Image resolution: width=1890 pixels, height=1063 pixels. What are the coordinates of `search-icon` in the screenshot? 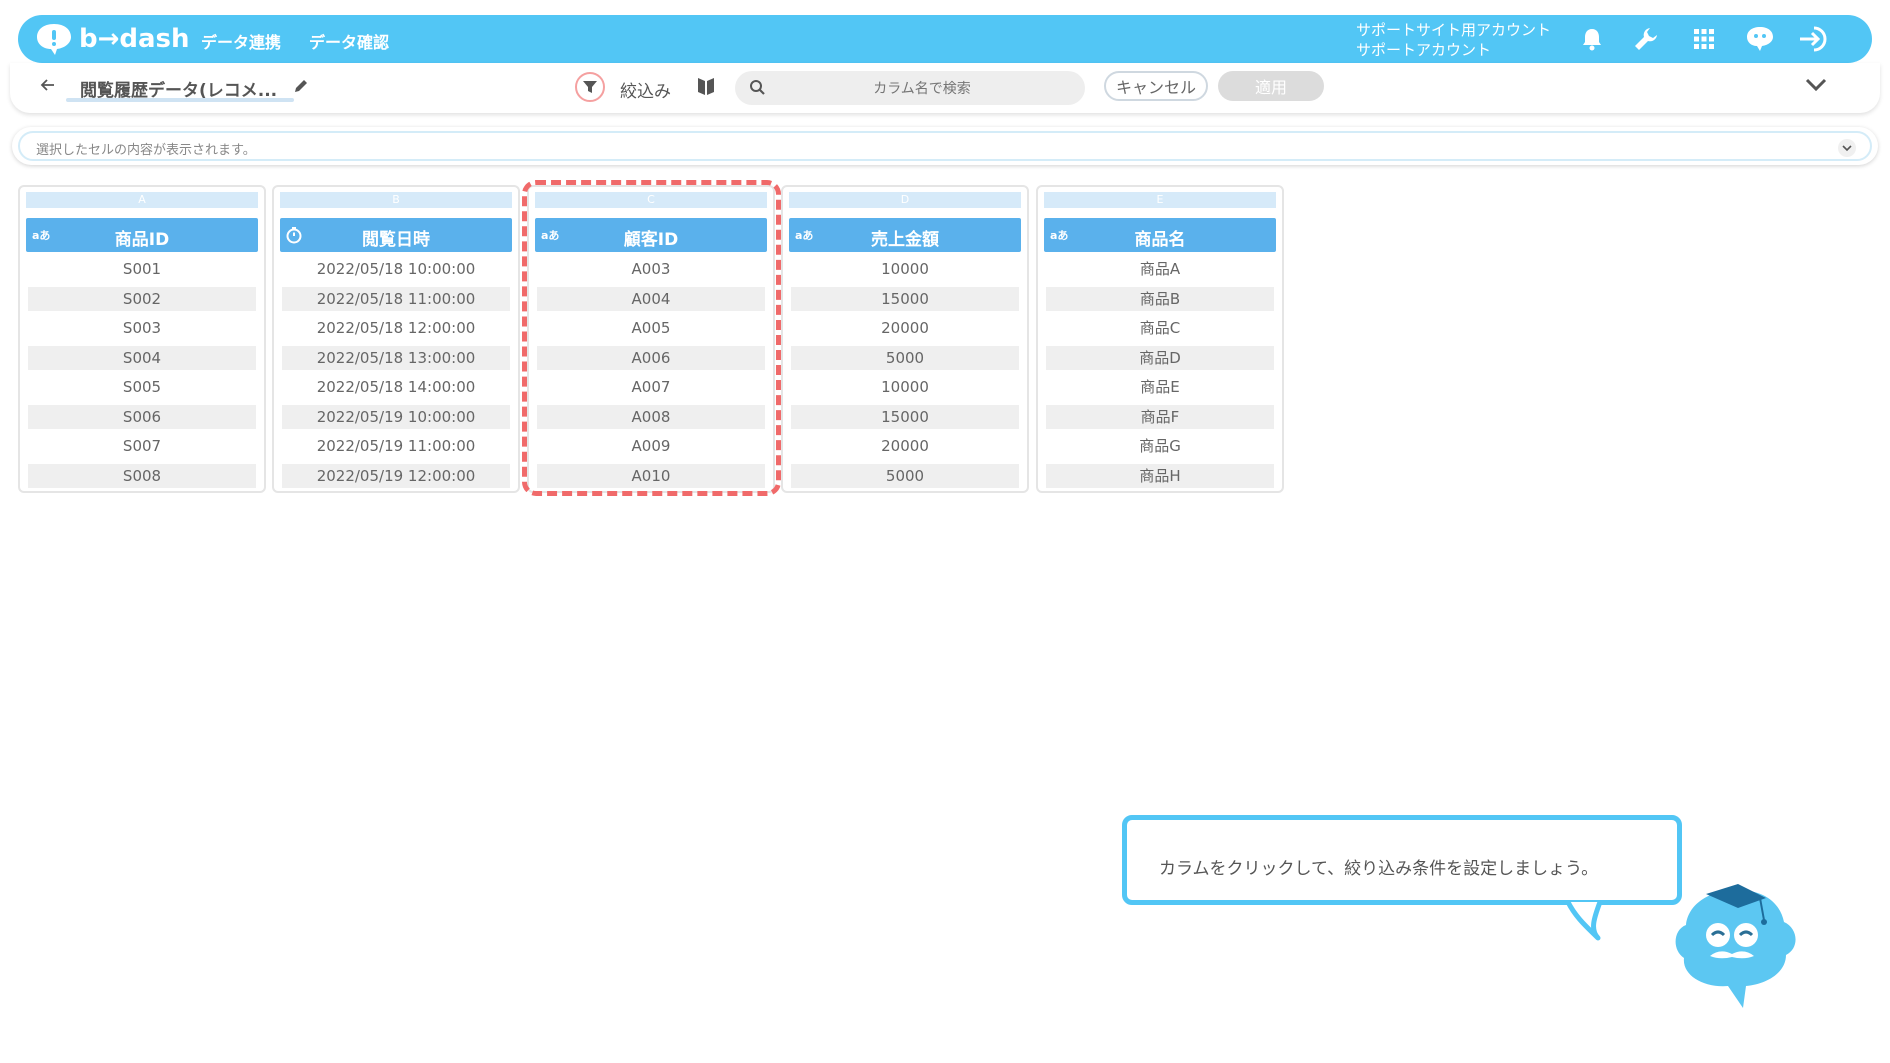 It's located at (757, 87).